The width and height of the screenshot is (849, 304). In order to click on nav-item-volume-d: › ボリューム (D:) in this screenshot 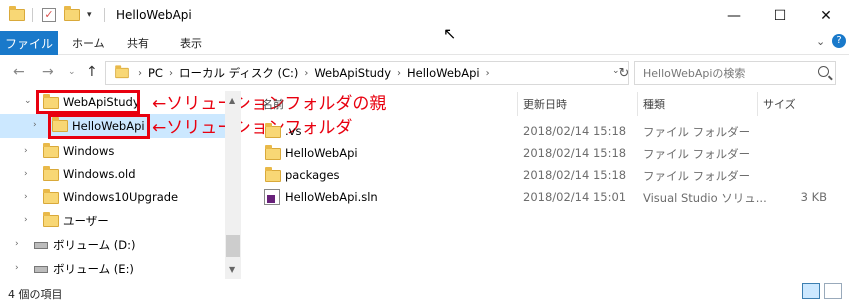, I will do `click(112, 244)`.